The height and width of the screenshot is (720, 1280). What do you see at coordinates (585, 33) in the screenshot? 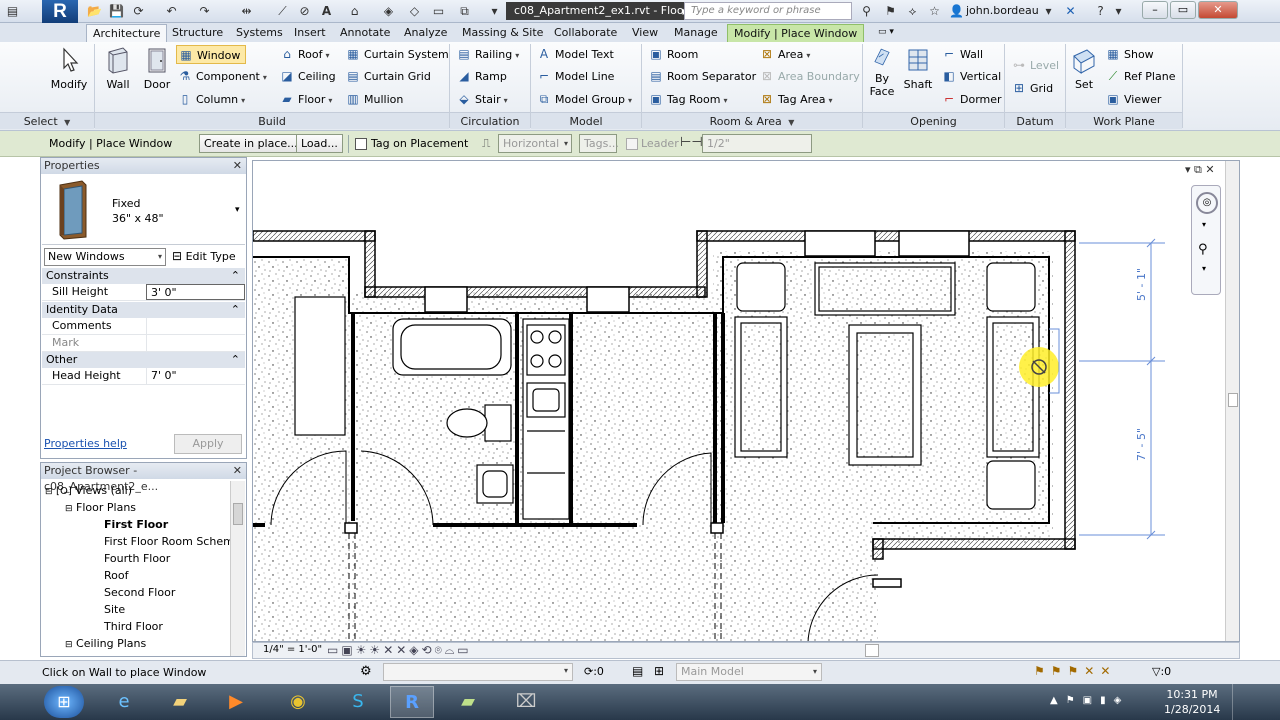
I see `tab-collaborate: Collaborate` at bounding box center [585, 33].